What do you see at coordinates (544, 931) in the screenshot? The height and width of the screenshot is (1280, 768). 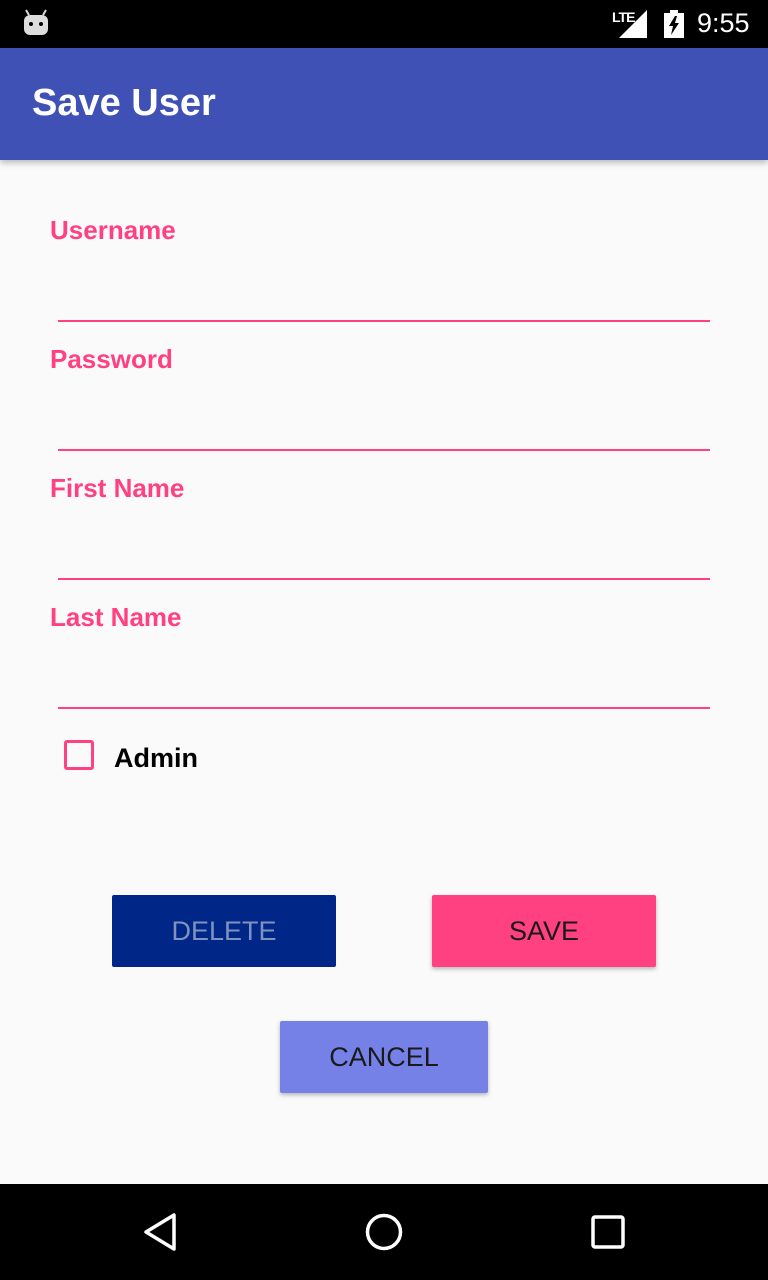 I see `save-button: SAVE` at bounding box center [544, 931].